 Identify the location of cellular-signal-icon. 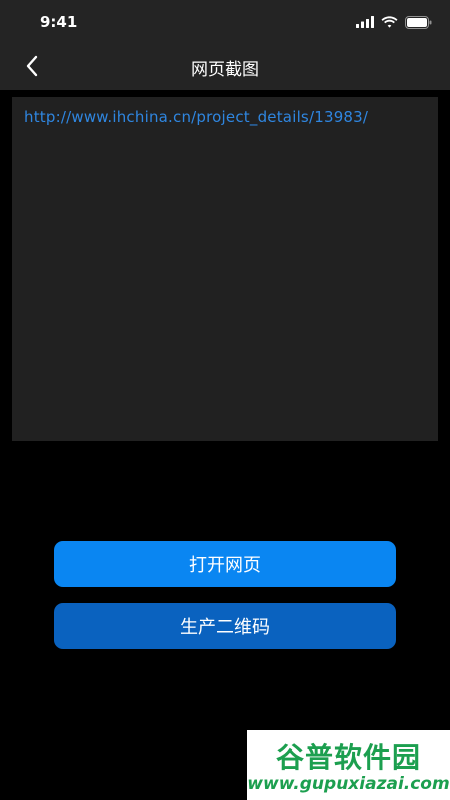
(365, 22).